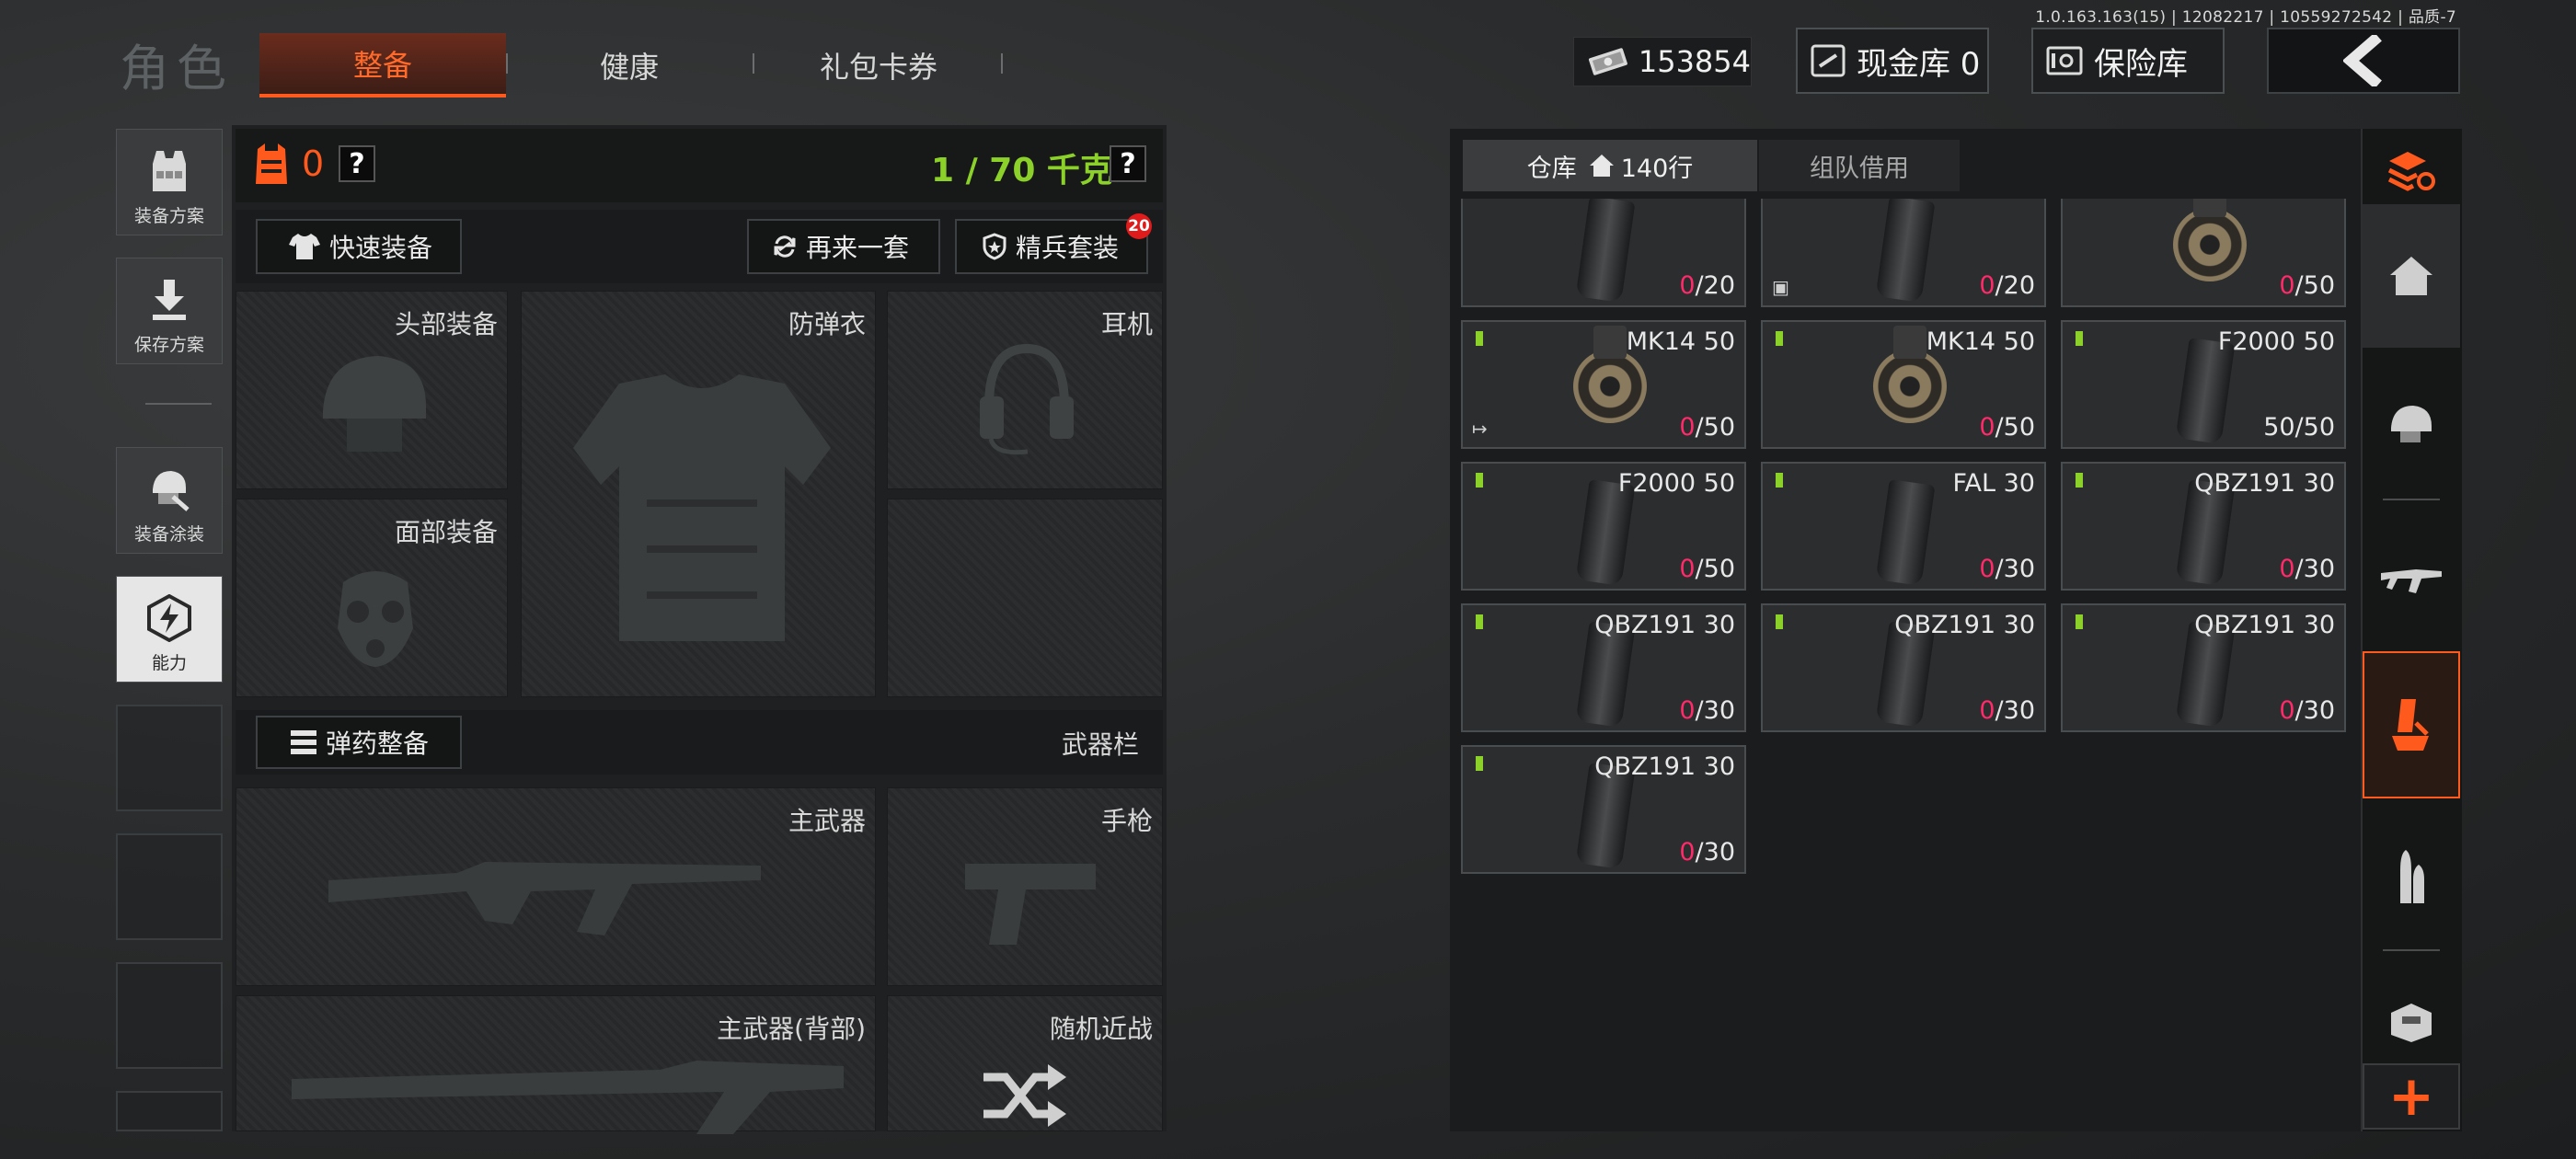 The height and width of the screenshot is (1159, 2576). I want to click on tab-team-borrow: 组队借用, so click(1859, 165).